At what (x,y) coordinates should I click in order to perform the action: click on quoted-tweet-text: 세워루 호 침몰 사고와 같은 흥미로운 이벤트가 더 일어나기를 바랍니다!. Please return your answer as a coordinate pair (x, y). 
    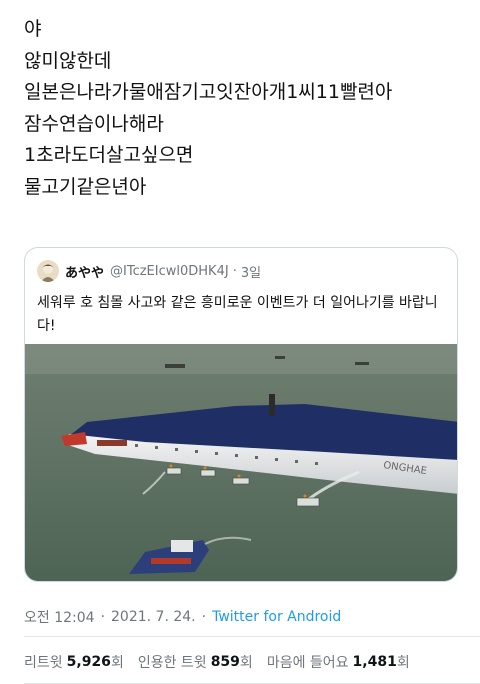
    Looking at the image, I should click on (237, 314).